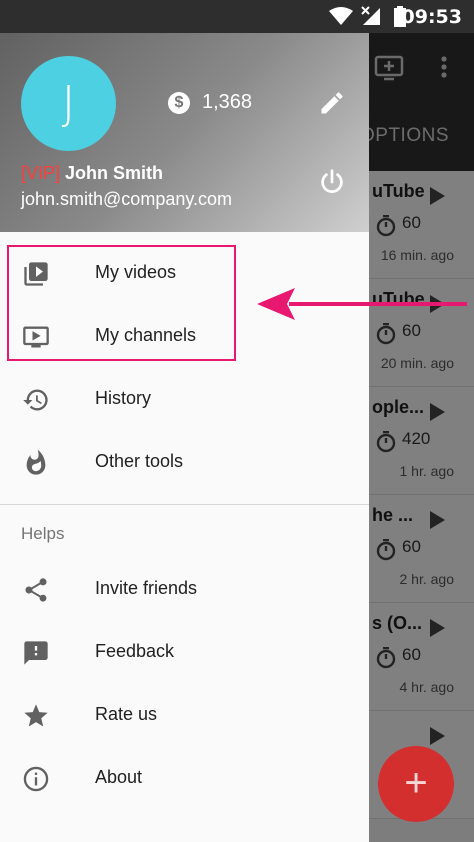  I want to click on menu-item-label: Invite friends, so click(146, 588).